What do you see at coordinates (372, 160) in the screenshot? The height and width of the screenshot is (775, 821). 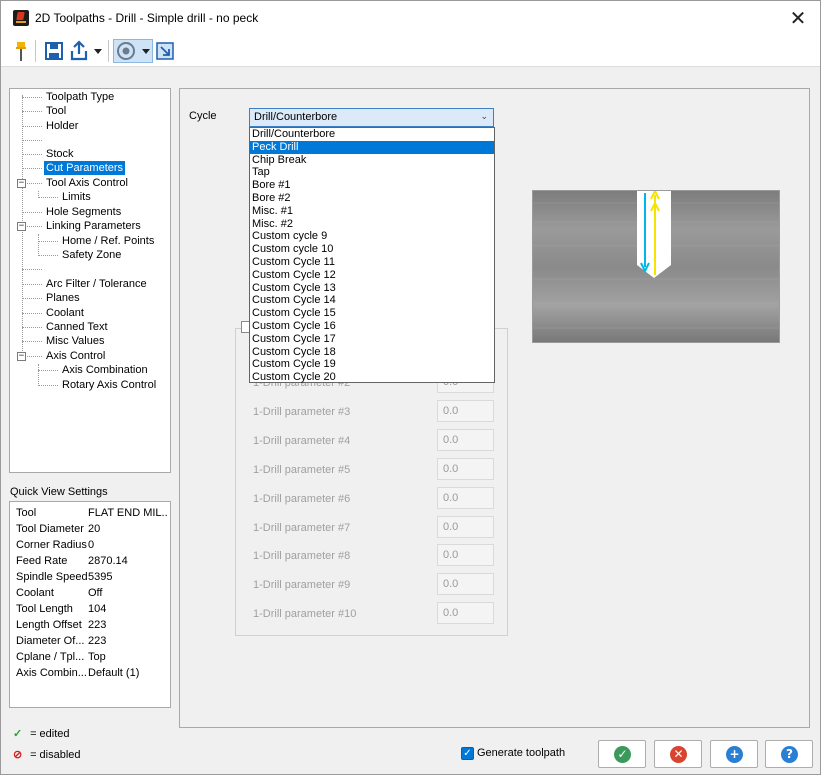 I see `cycle-option: Chip Break` at bounding box center [372, 160].